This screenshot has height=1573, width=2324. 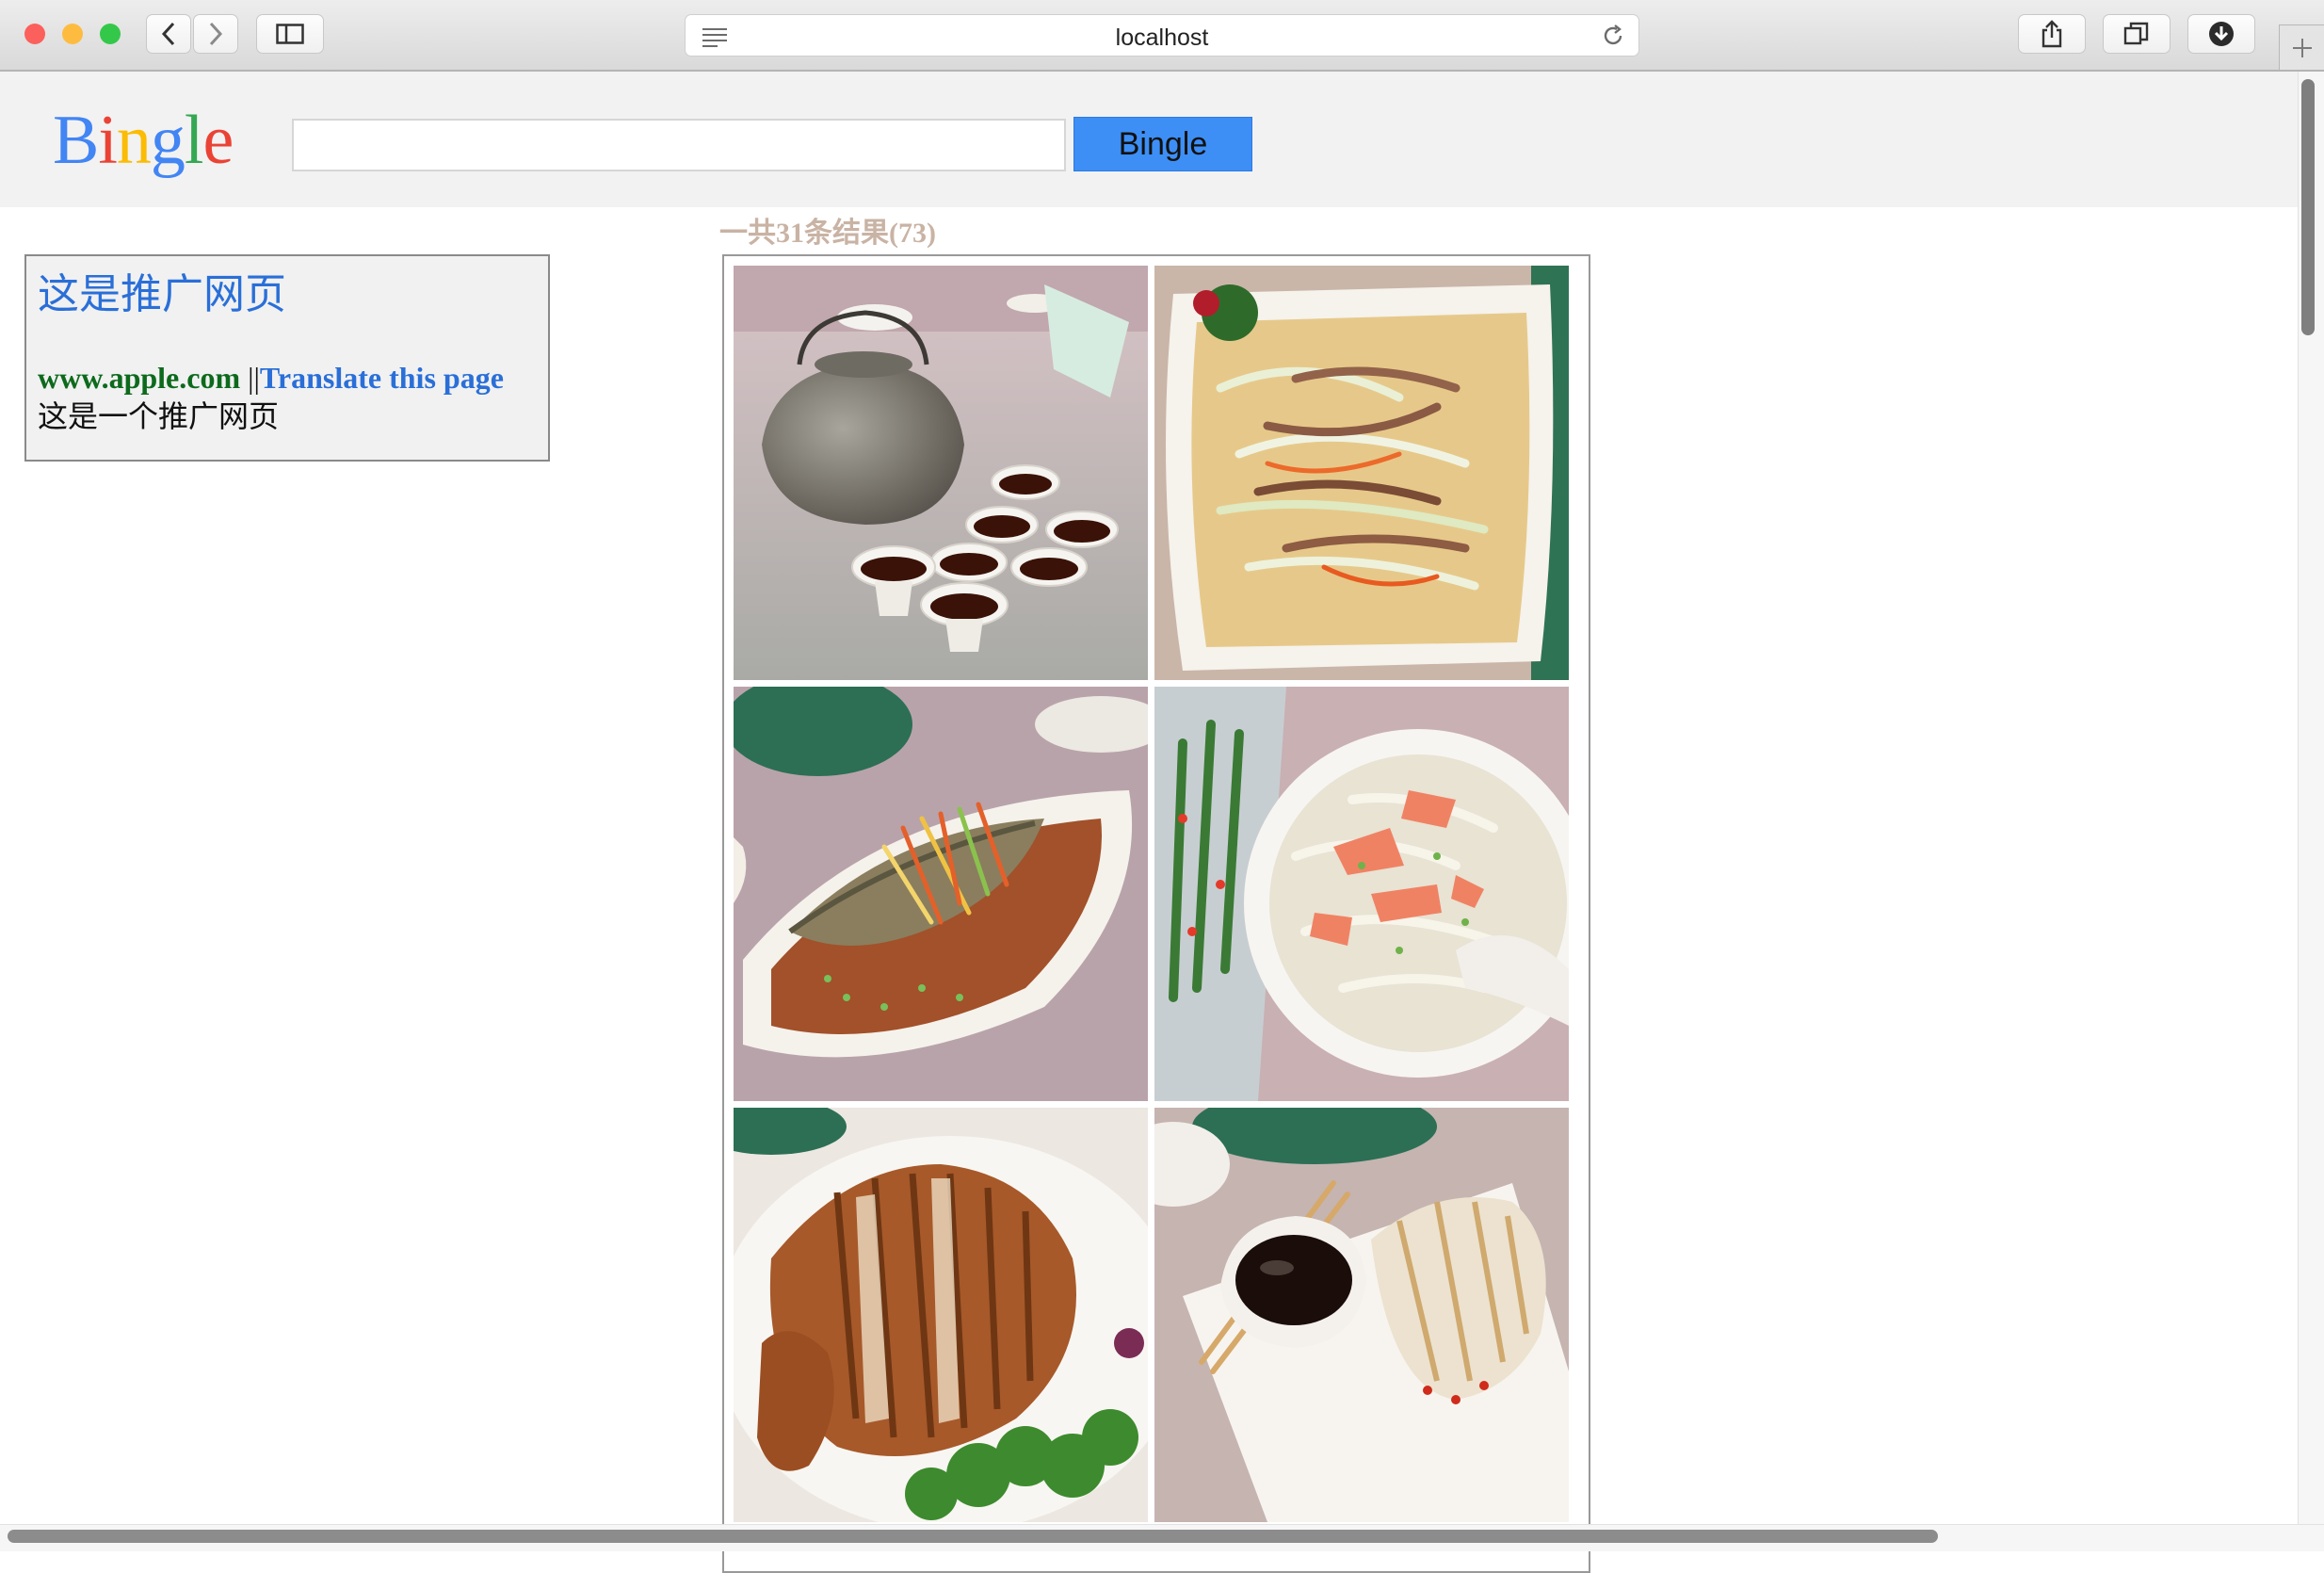 What do you see at coordinates (218, 141) in the screenshot?
I see `logo-letter: e` at bounding box center [218, 141].